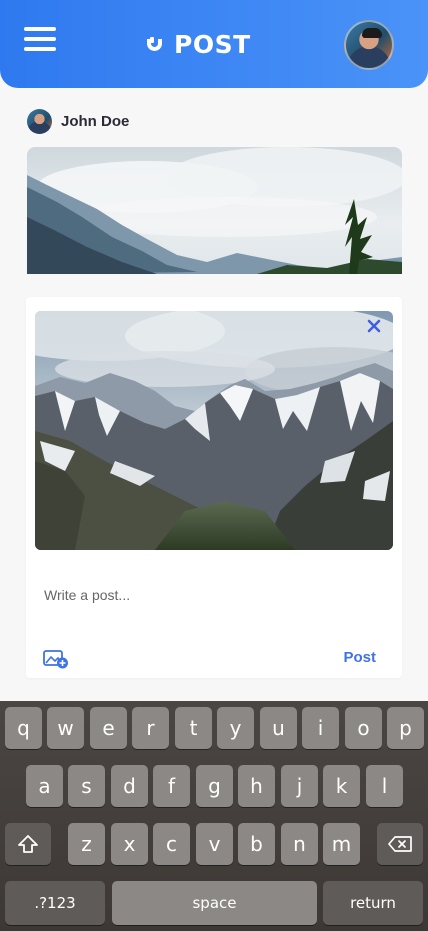  Describe the element at coordinates (369, 45) in the screenshot. I see `profile-avatar` at that location.